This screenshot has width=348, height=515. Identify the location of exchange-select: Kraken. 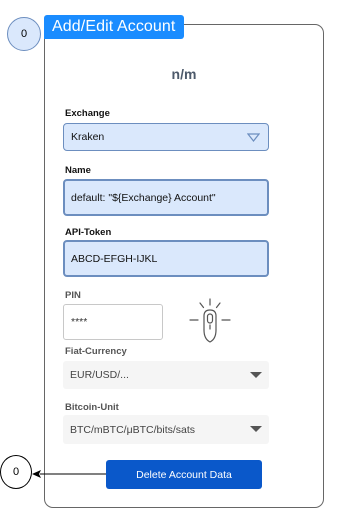
(166, 137).